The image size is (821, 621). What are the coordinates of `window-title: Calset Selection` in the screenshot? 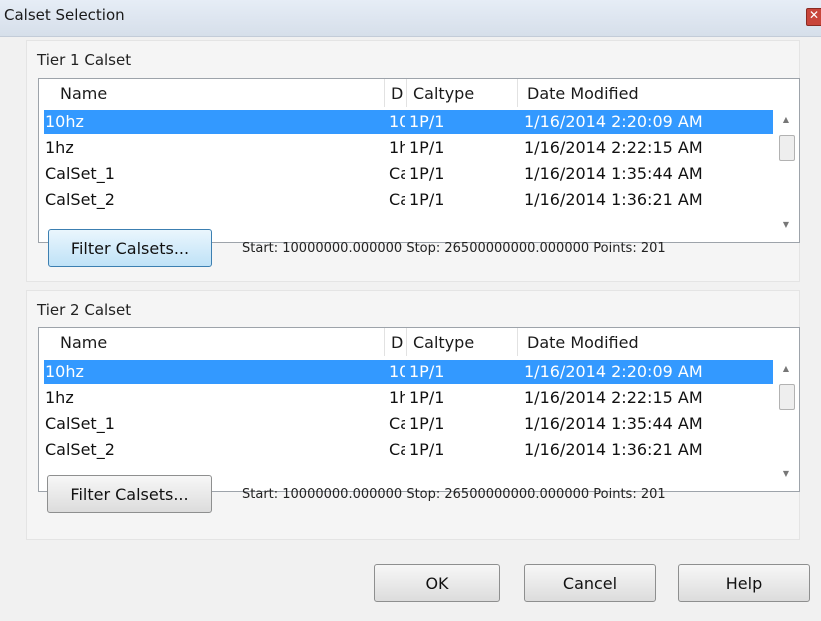 It's located at (64, 15).